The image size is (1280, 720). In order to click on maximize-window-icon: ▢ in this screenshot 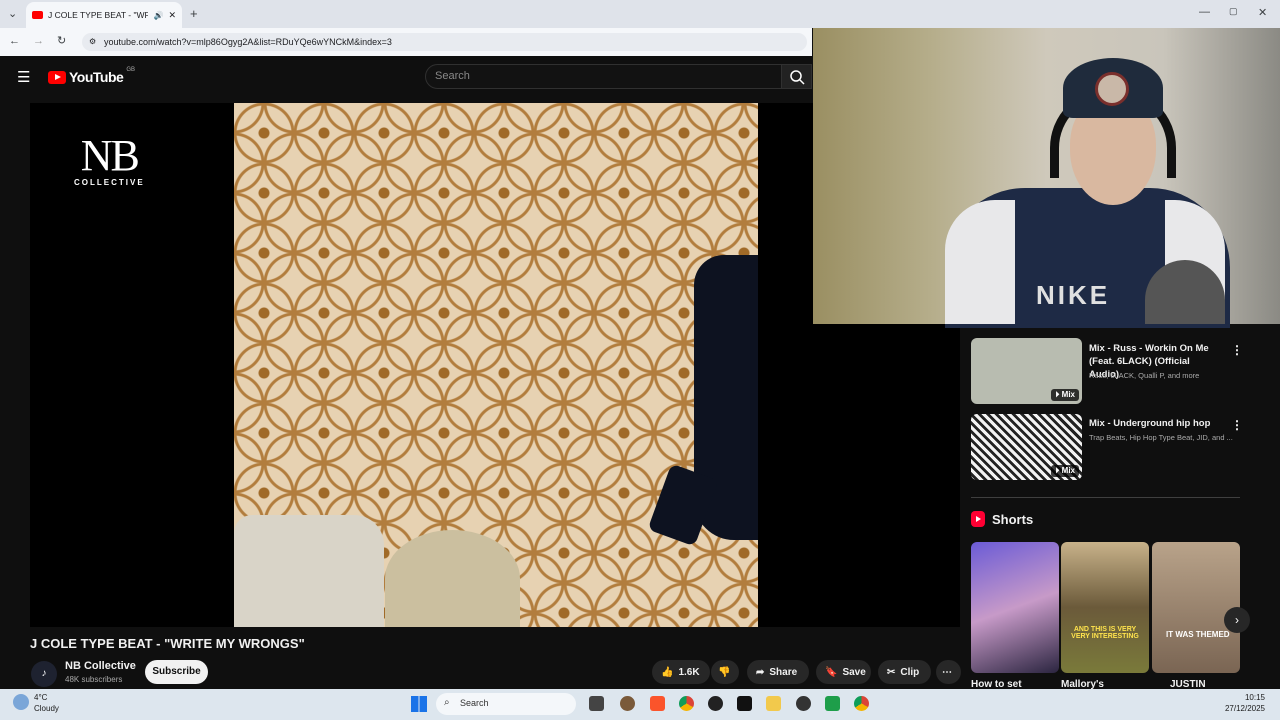, I will do `click(1233, 11)`.